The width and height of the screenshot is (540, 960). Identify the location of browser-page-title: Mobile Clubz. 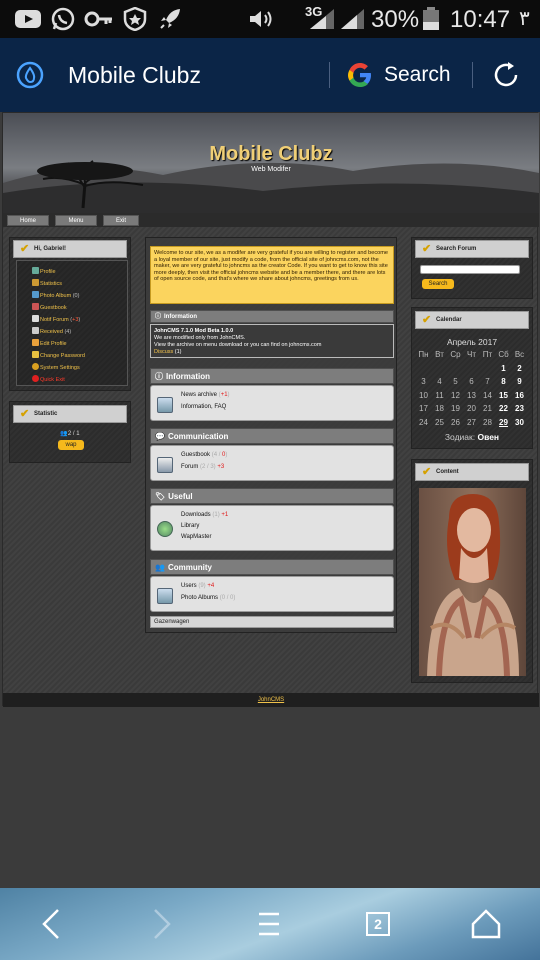
(134, 75).